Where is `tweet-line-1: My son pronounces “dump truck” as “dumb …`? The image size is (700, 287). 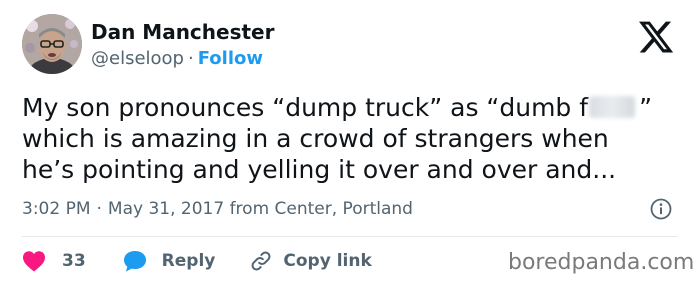
tweet-line-1: My son pronounces “dump truck” as “dumb … is located at coordinates (352, 107).